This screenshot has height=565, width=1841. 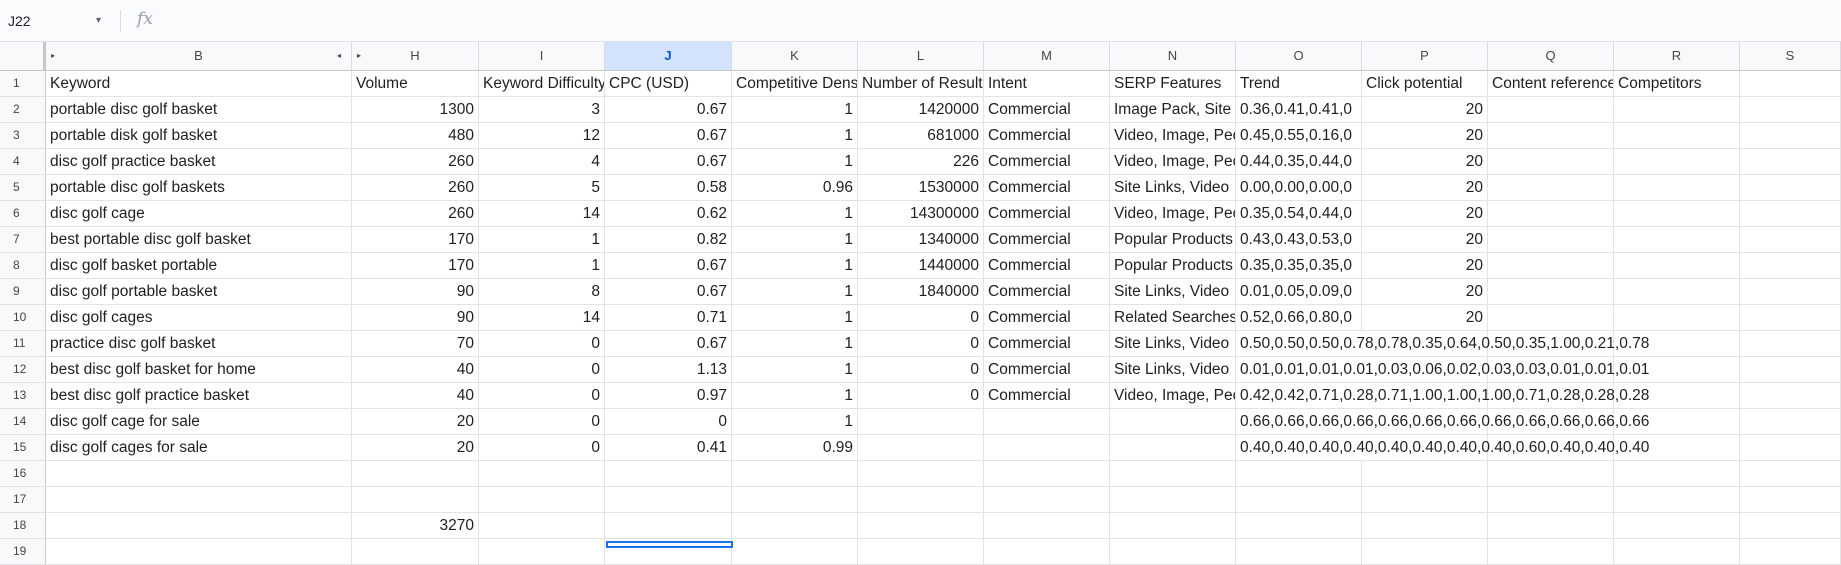 I want to click on cell-i18, so click(x=542, y=525).